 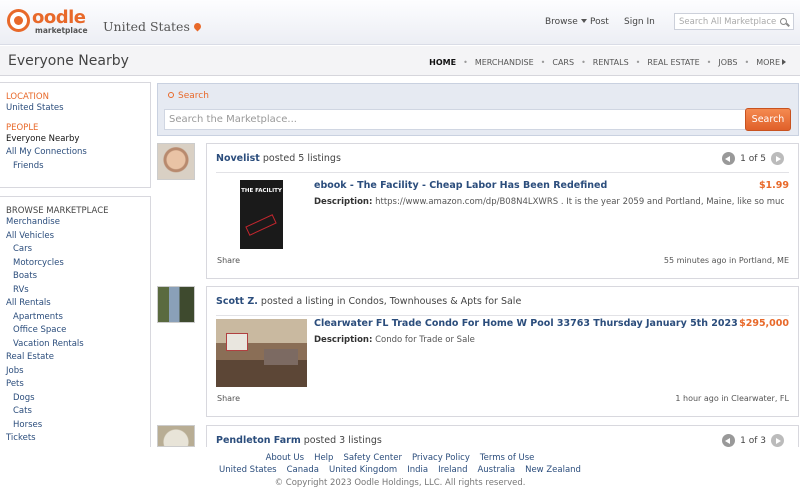 What do you see at coordinates (75, 358) in the screenshot?
I see `sidebar-item-real-estate: Real Estate` at bounding box center [75, 358].